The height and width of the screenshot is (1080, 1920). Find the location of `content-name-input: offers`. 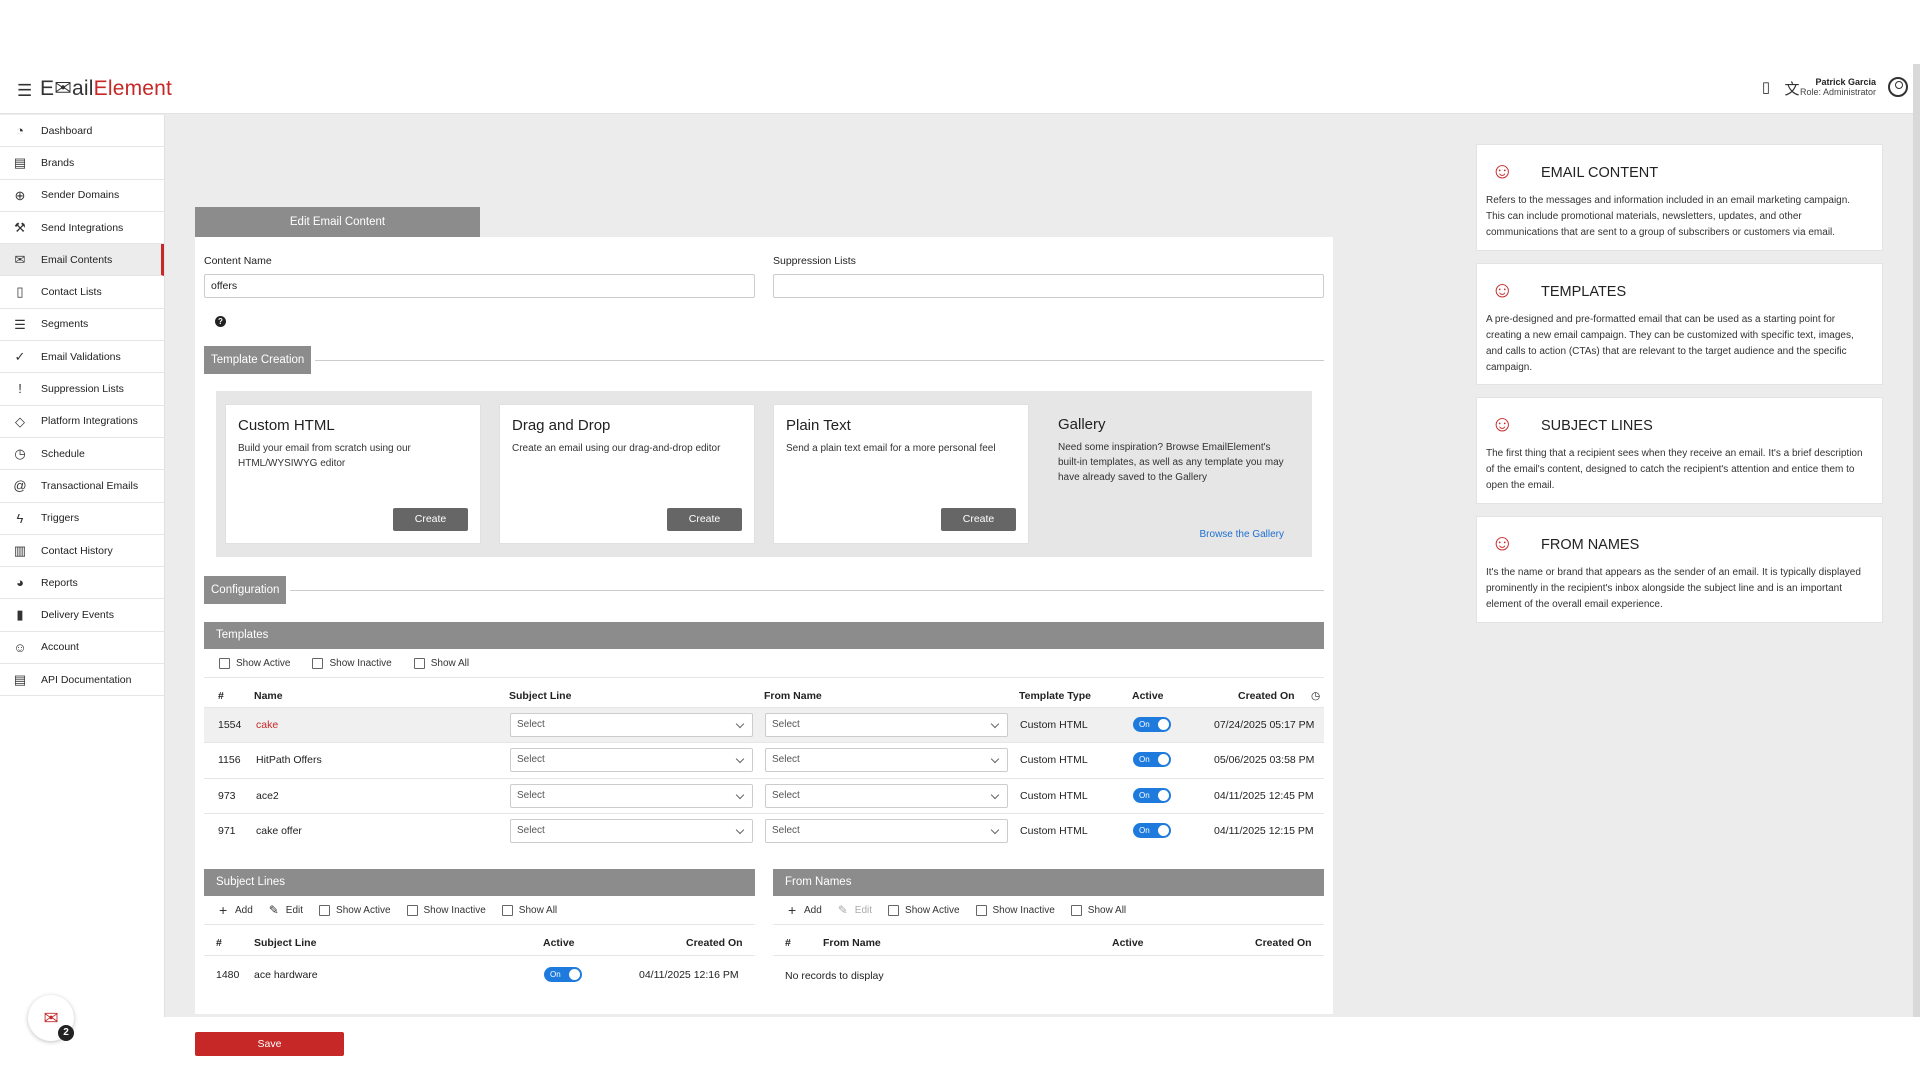

content-name-input: offers is located at coordinates (479, 286).